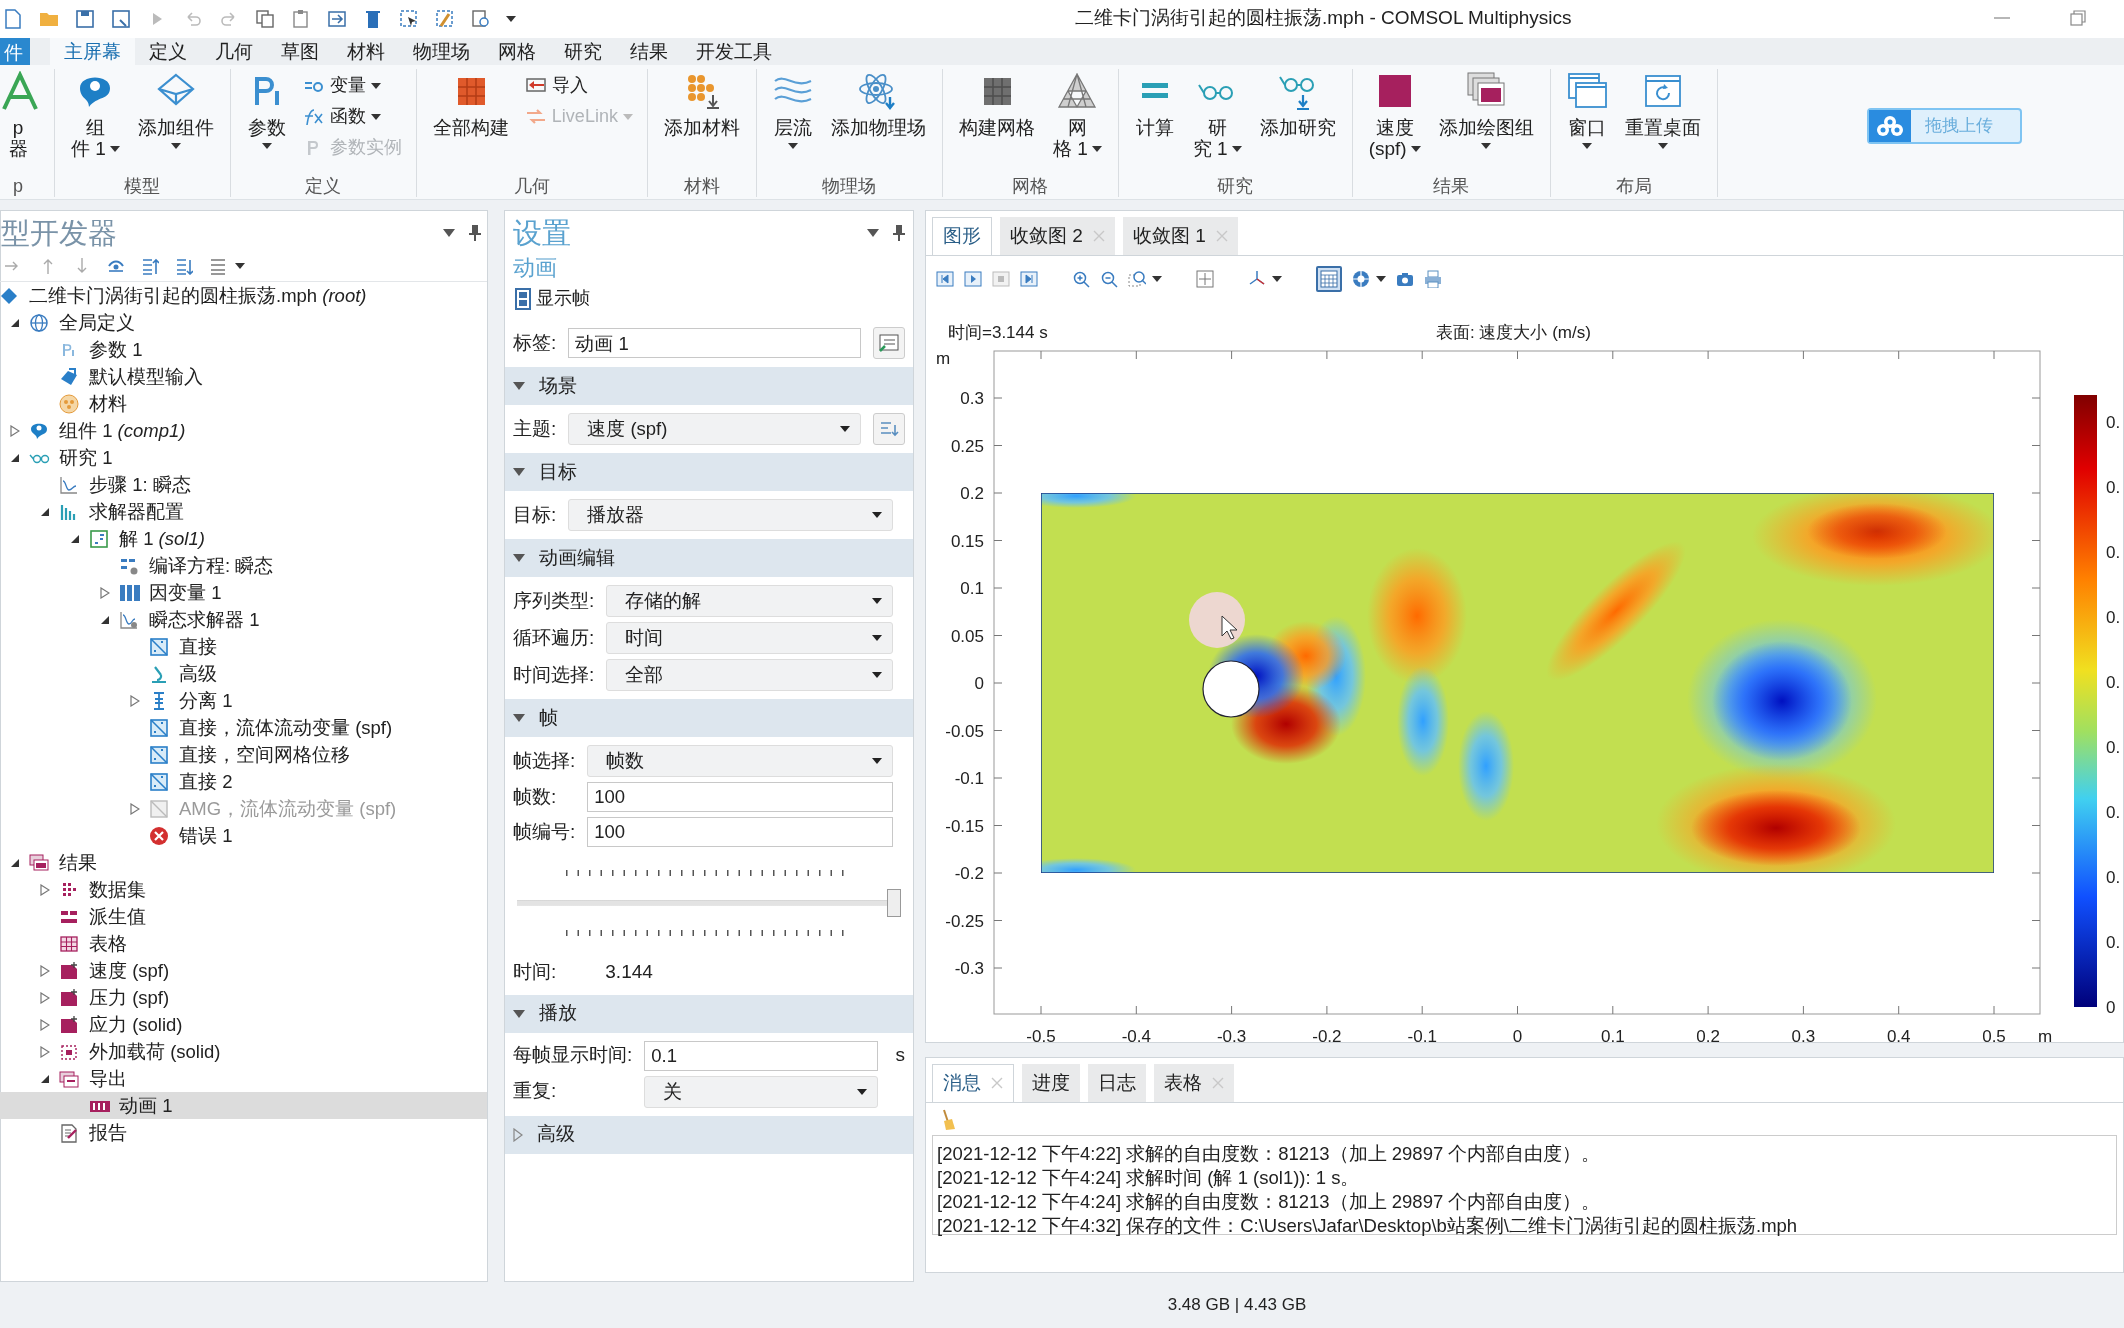 This screenshot has height=1328, width=2124. What do you see at coordinates (1117, 1083) in the screenshot?
I see `panel-tab: 日志` at bounding box center [1117, 1083].